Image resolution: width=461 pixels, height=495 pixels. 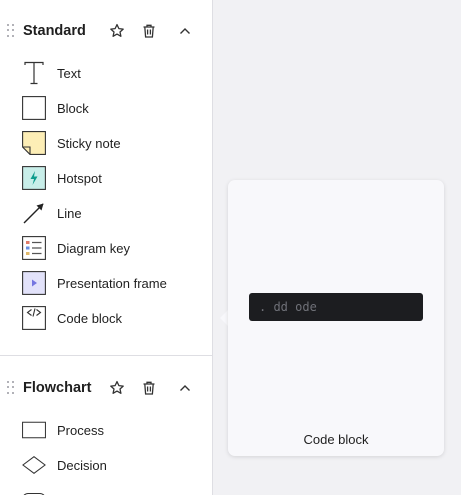 What do you see at coordinates (224, 318) in the screenshot?
I see `popover-arrow` at bounding box center [224, 318].